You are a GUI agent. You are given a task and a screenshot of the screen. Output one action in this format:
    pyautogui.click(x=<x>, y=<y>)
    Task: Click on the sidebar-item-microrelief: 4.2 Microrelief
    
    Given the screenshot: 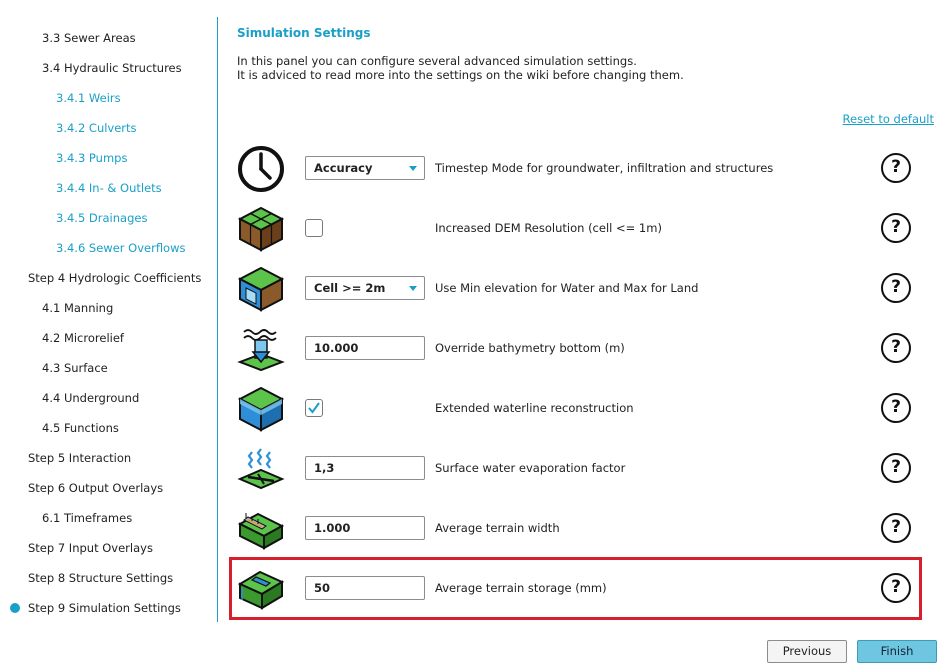 What is the action you would take?
    pyautogui.click(x=83, y=338)
    